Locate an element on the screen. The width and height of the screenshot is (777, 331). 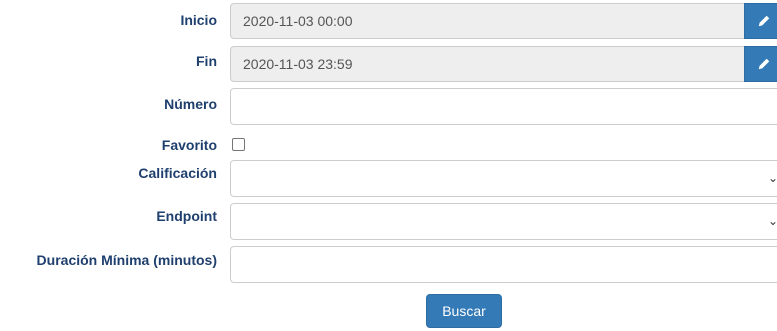
buscar-button: Buscar is located at coordinates (464, 311).